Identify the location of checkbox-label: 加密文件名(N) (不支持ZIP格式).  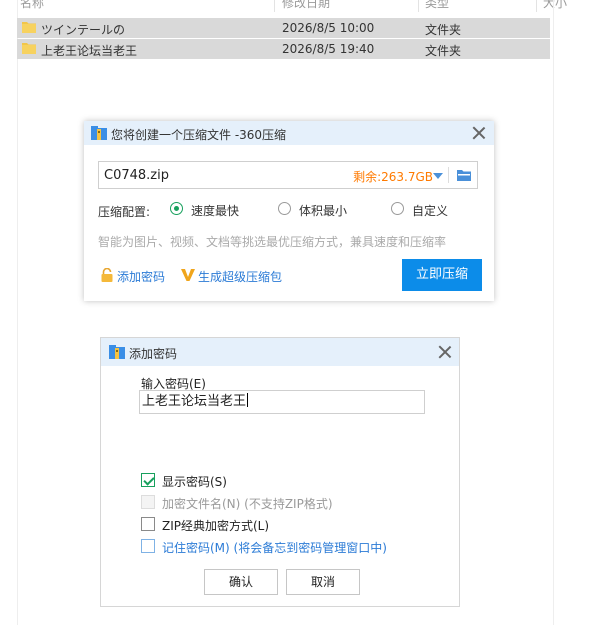
(247, 504).